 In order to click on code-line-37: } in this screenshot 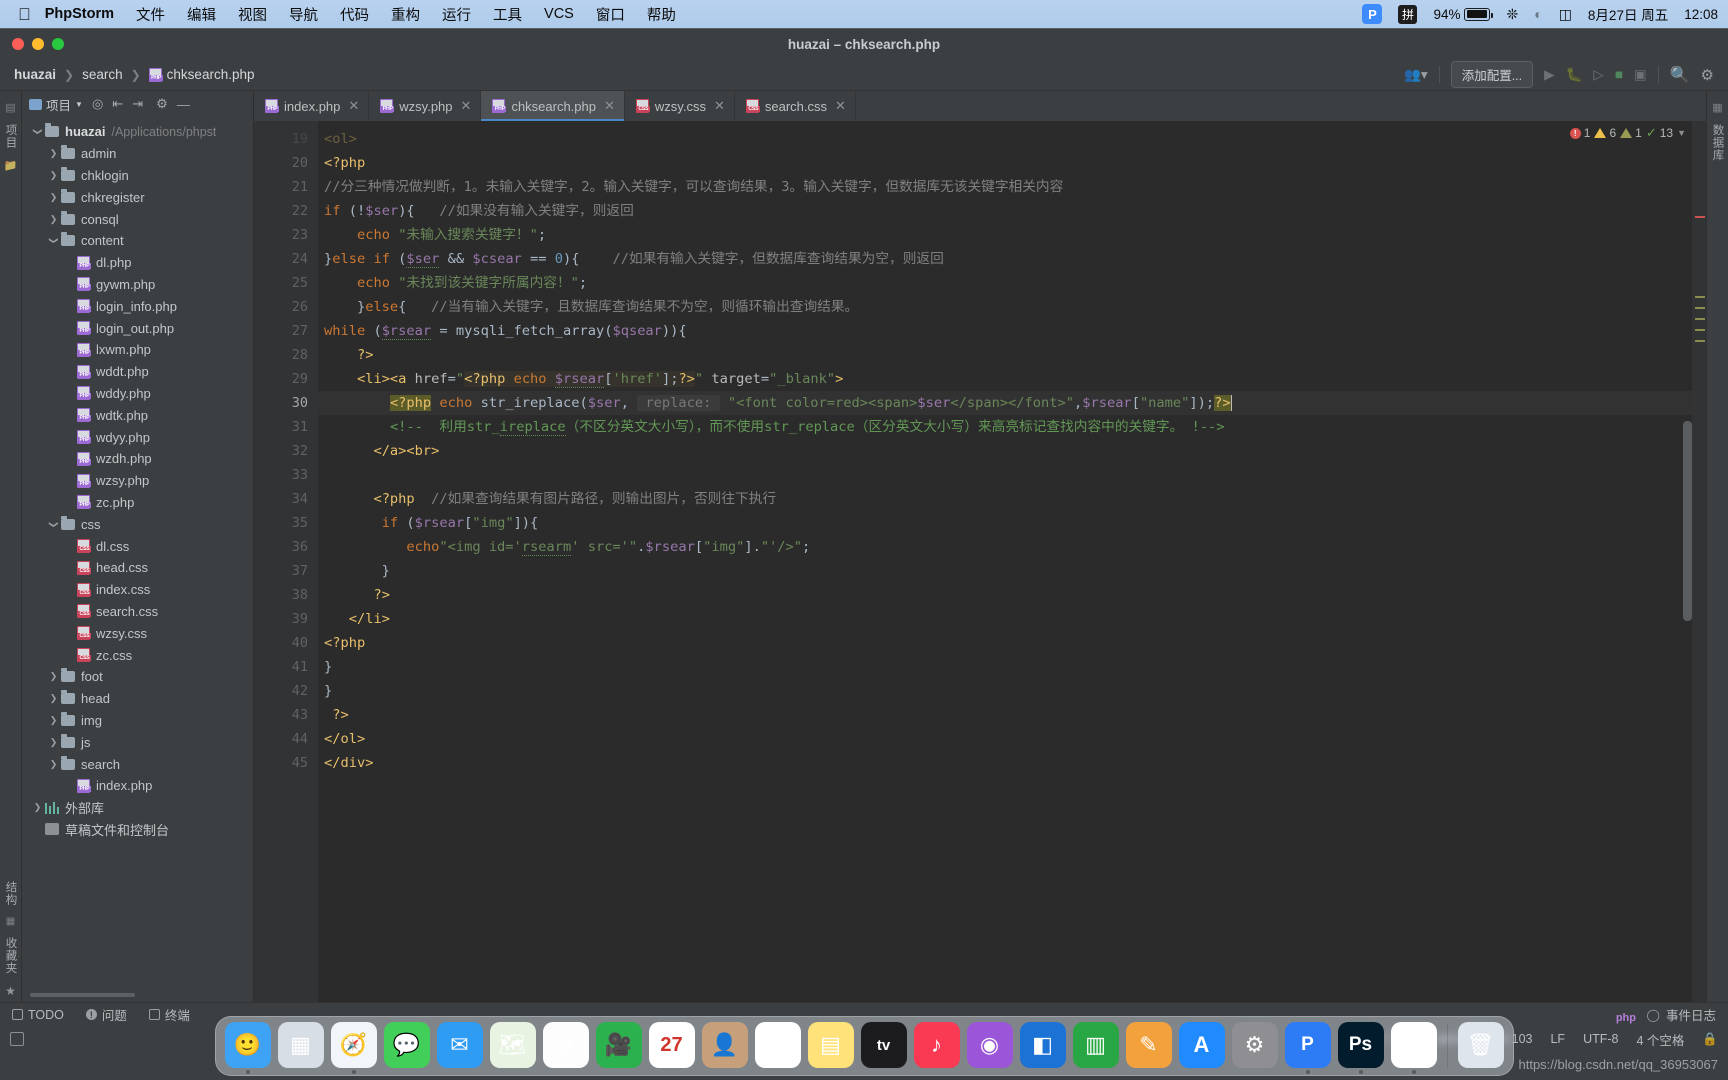, I will do `click(1005, 571)`.